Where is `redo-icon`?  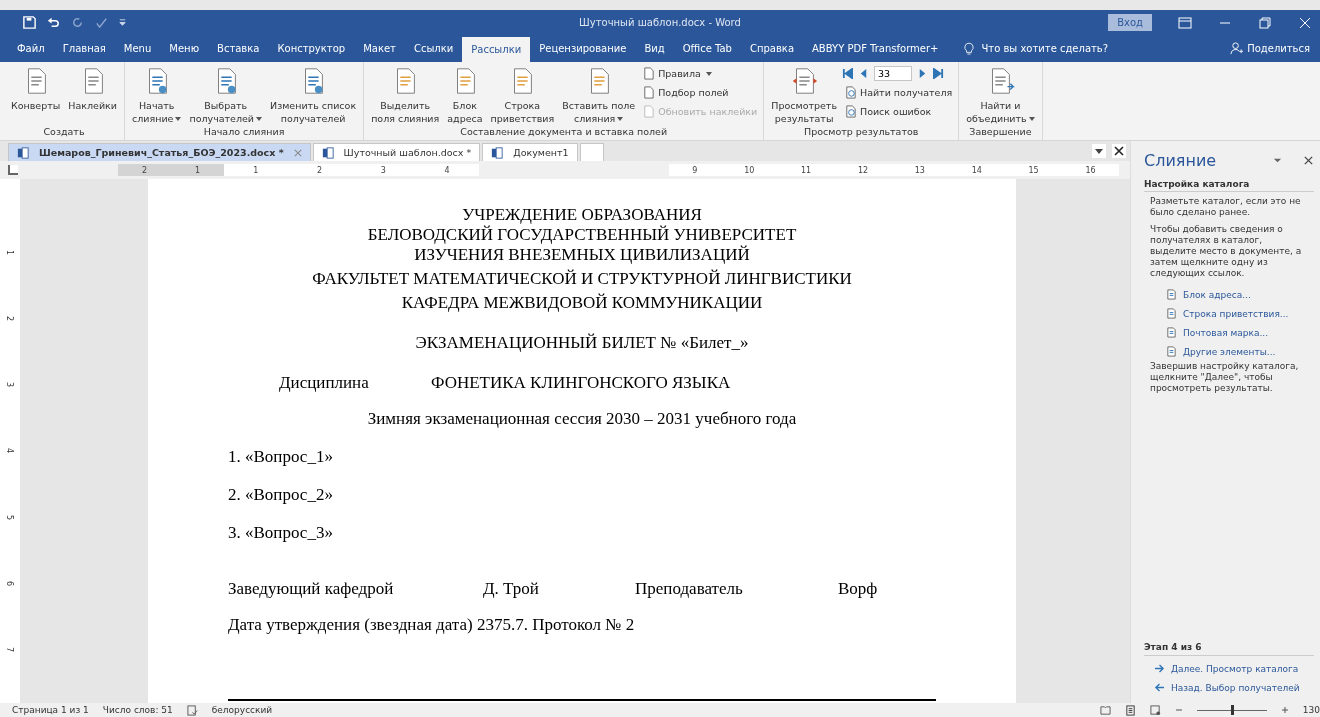
redo-icon is located at coordinates (77, 22).